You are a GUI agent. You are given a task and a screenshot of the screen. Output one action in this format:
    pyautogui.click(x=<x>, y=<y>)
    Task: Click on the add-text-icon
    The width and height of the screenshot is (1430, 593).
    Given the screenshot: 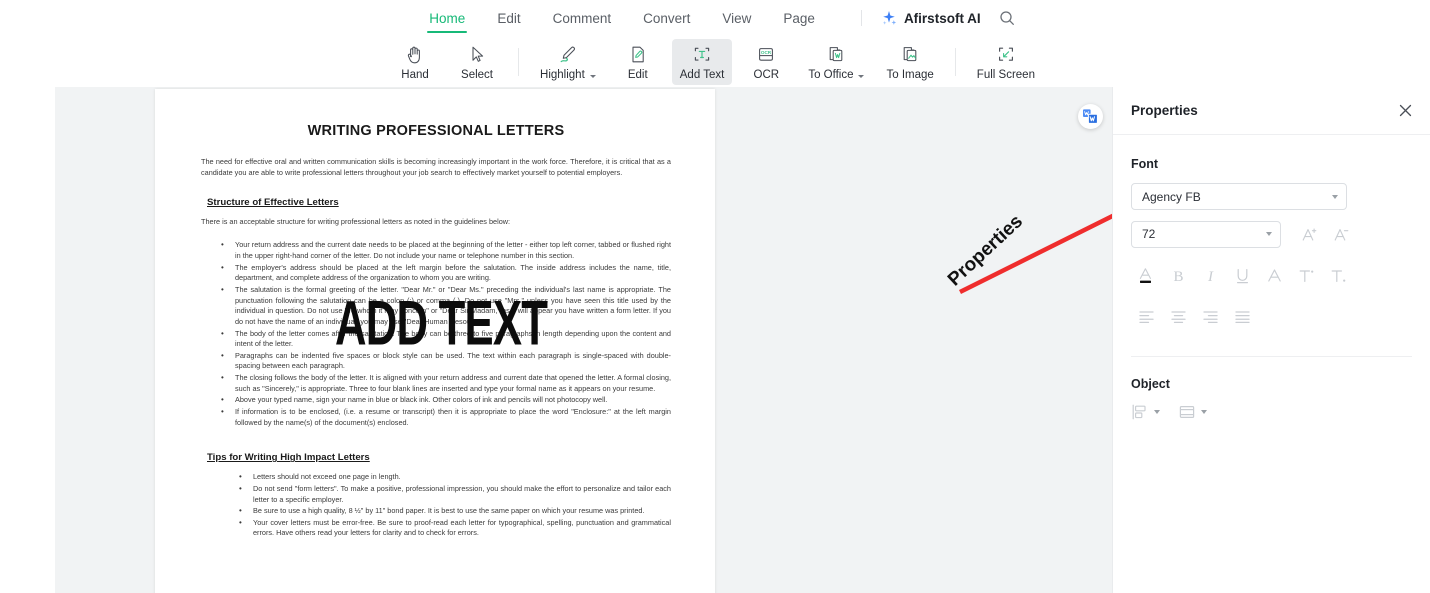 What is the action you would take?
    pyautogui.click(x=702, y=54)
    